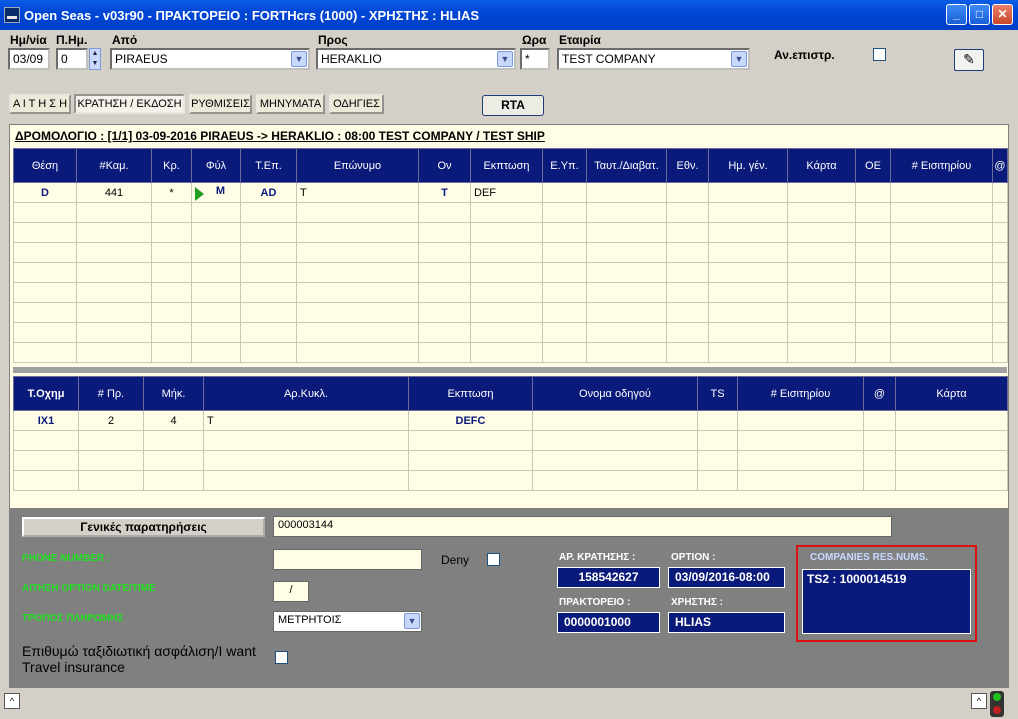  Describe the element at coordinates (956, 14) in the screenshot. I see `minimize-button: _` at that location.